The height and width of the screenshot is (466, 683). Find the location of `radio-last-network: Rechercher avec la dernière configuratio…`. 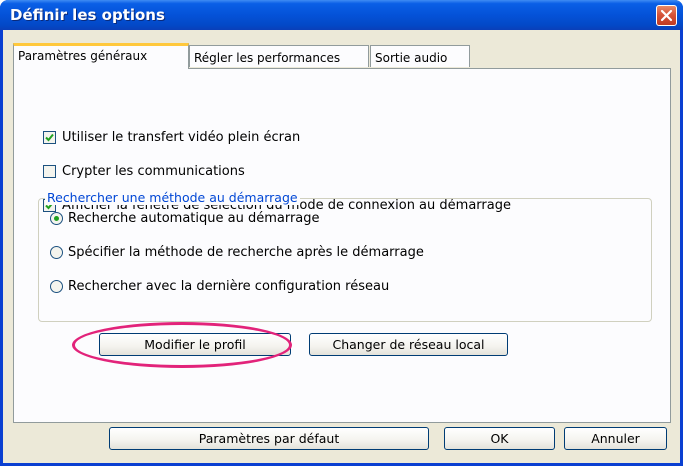

radio-last-network: Rechercher avec la dernière configuratio… is located at coordinates (219, 286).